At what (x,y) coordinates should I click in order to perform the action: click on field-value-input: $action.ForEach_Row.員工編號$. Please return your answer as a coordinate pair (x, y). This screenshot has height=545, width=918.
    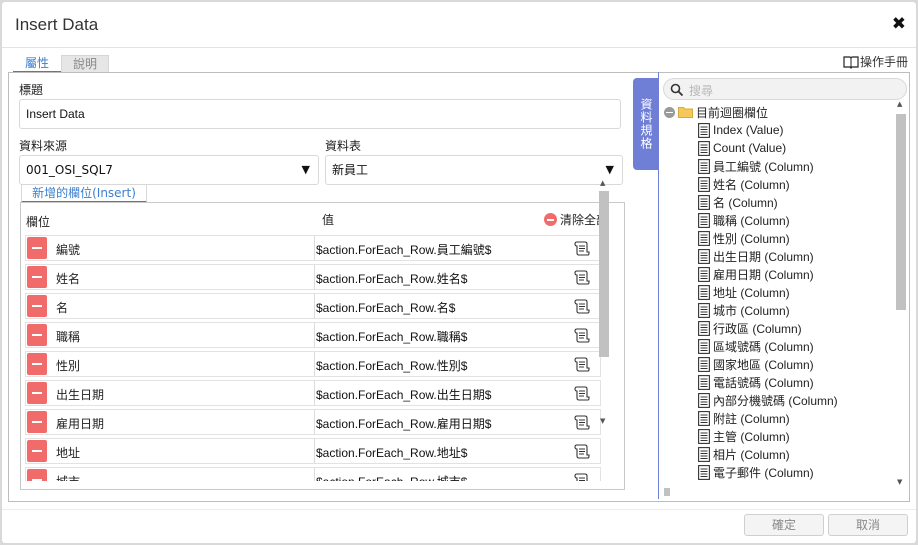
    Looking at the image, I should click on (403, 249).